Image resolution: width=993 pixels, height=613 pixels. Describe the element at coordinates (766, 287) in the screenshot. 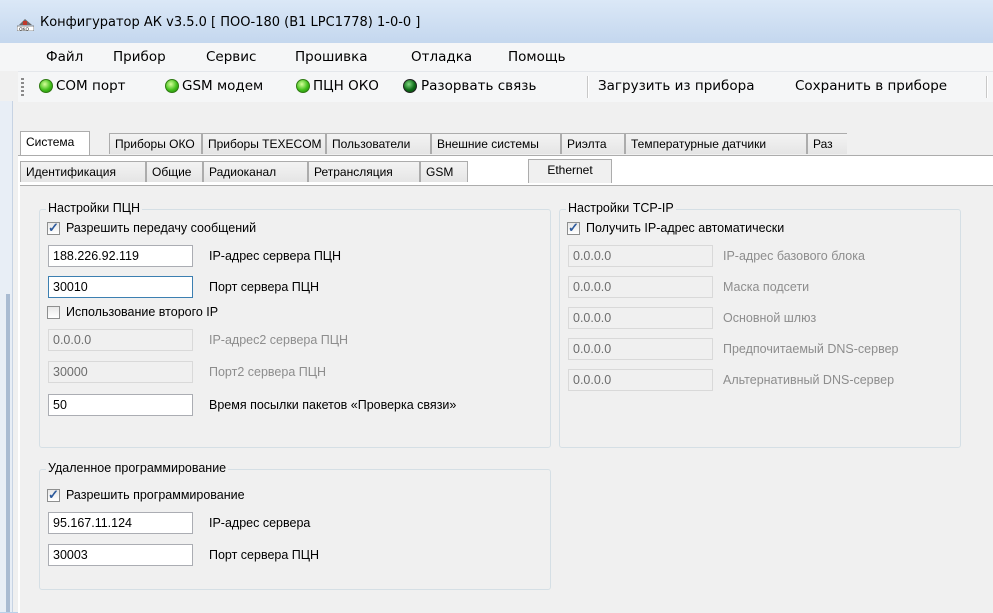

I see `field-label: Маска подсети` at that location.